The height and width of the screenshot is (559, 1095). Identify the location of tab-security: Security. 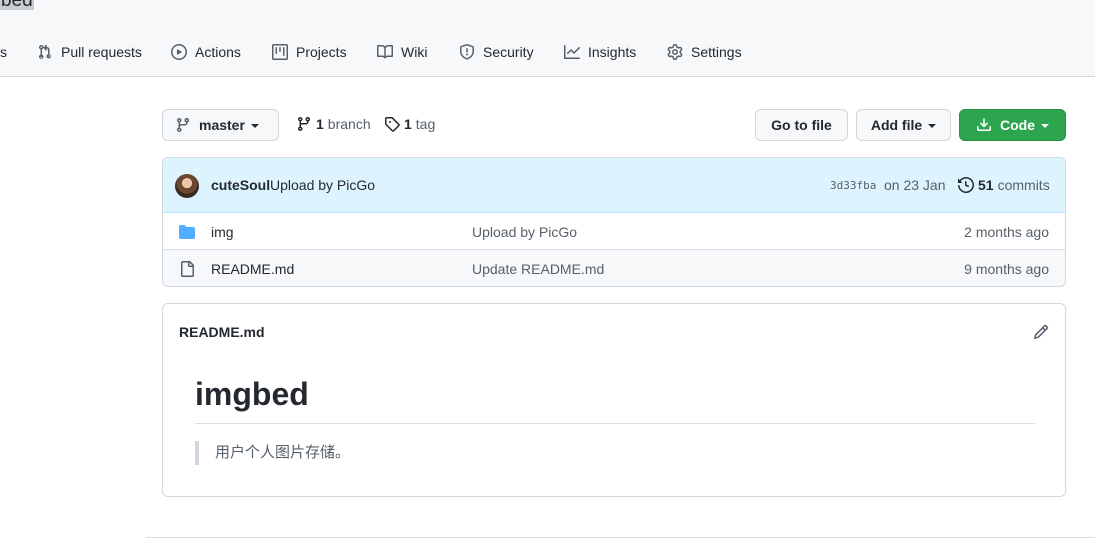
(496, 52).